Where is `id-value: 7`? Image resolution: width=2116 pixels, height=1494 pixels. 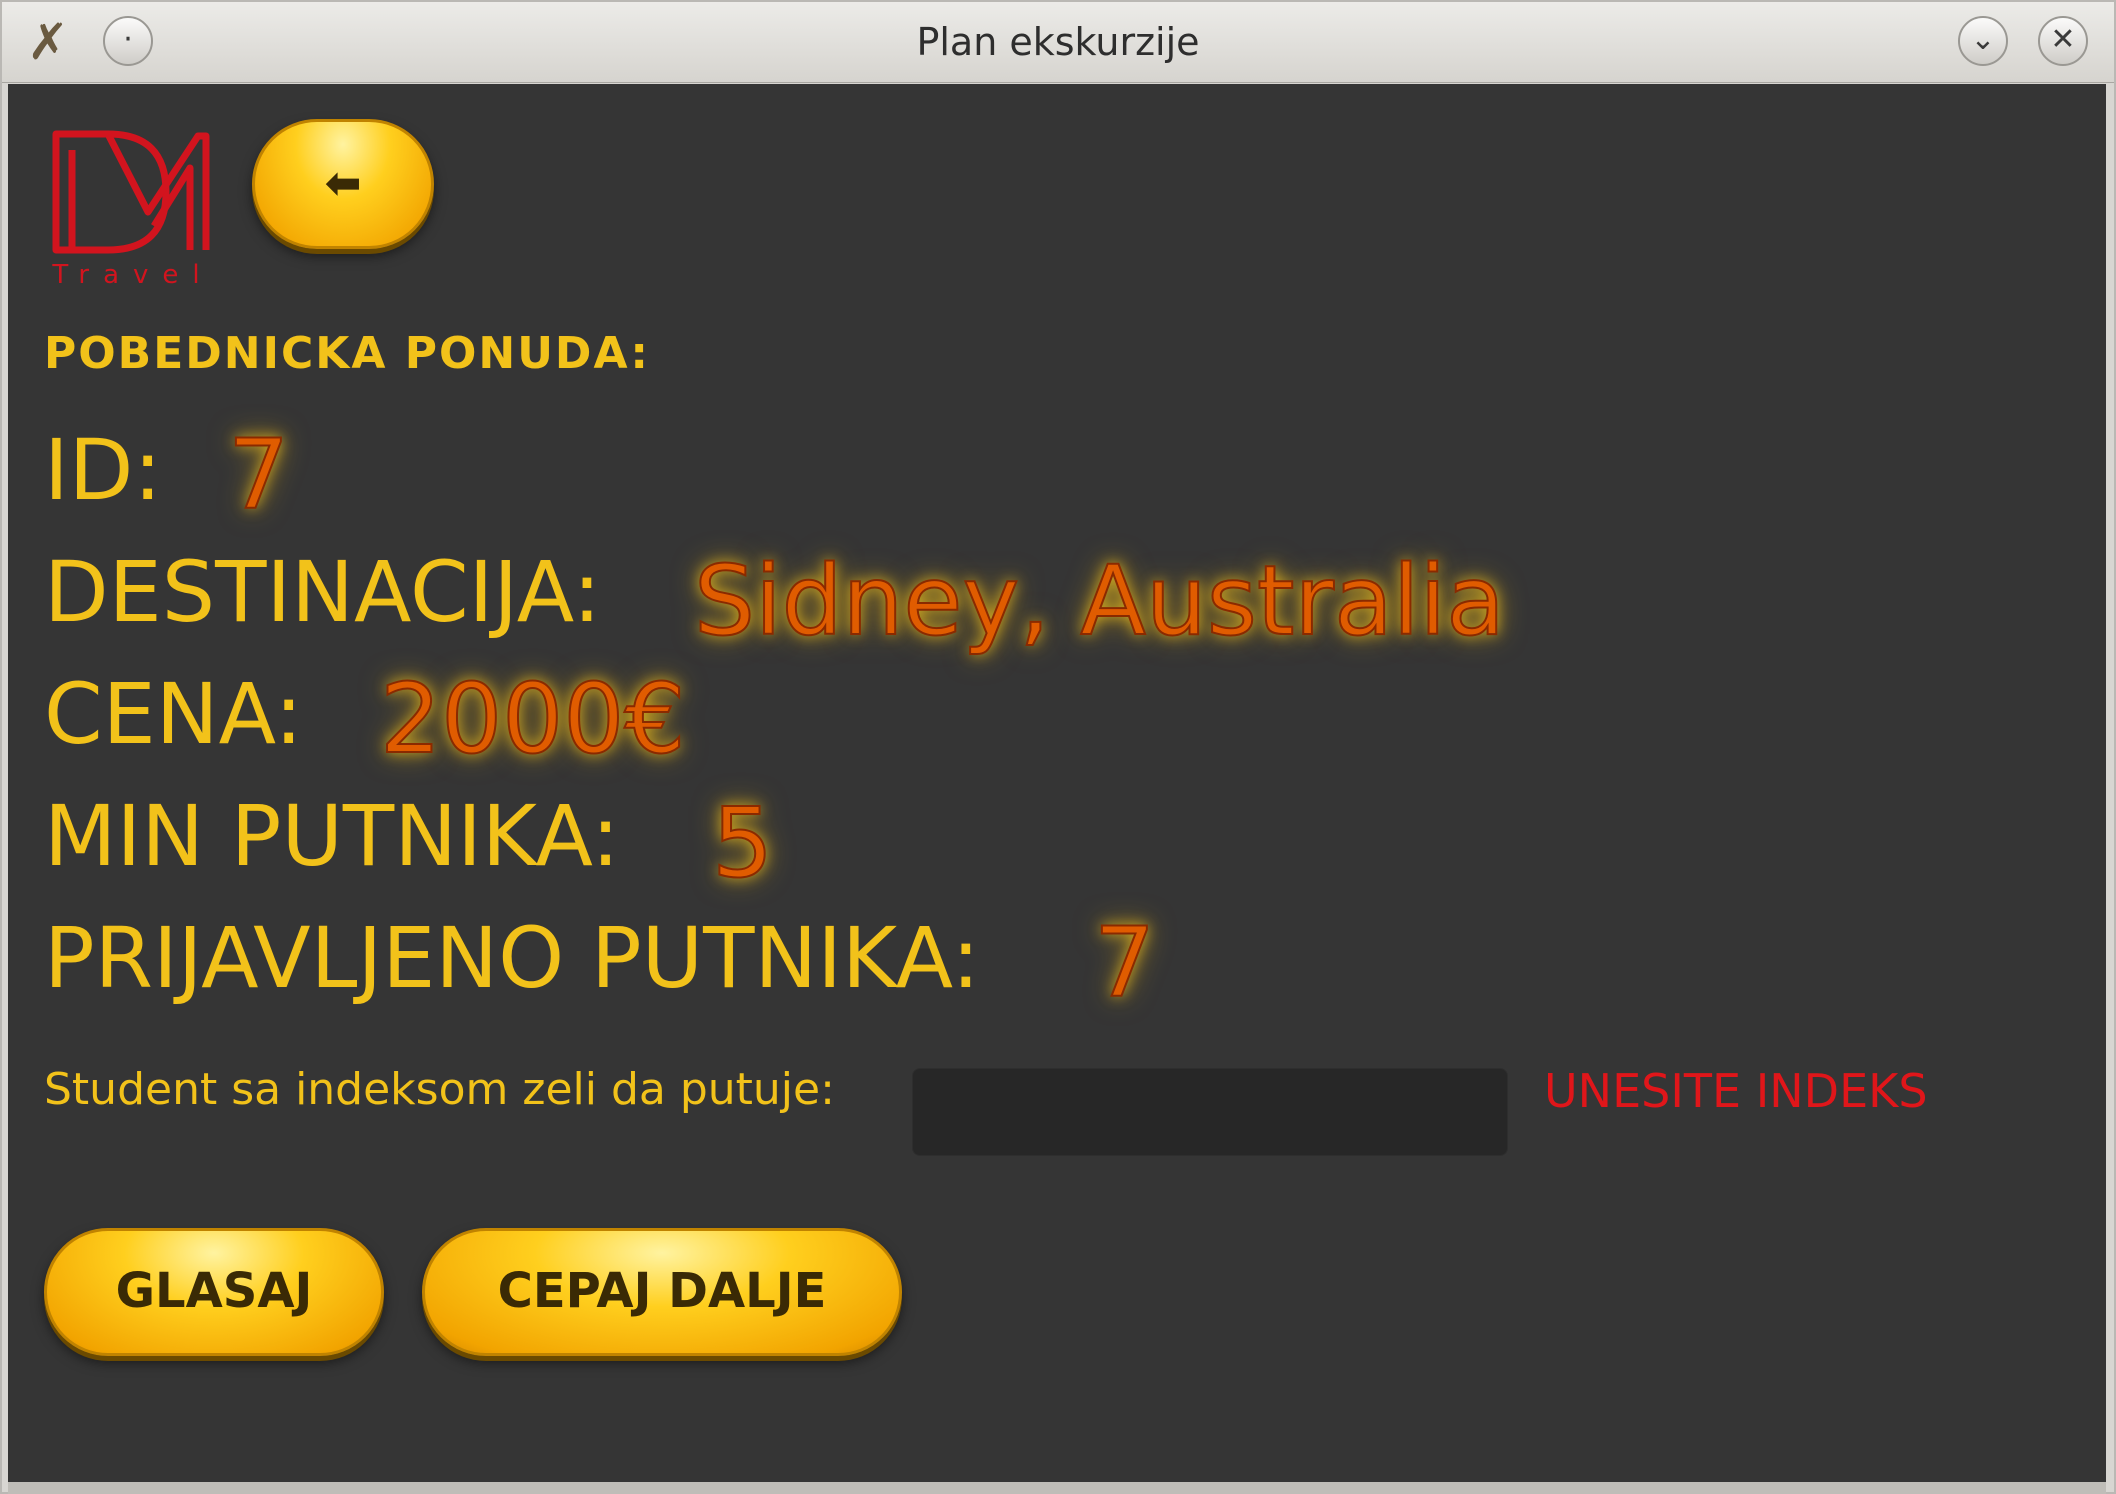 id-value: 7 is located at coordinates (258, 475).